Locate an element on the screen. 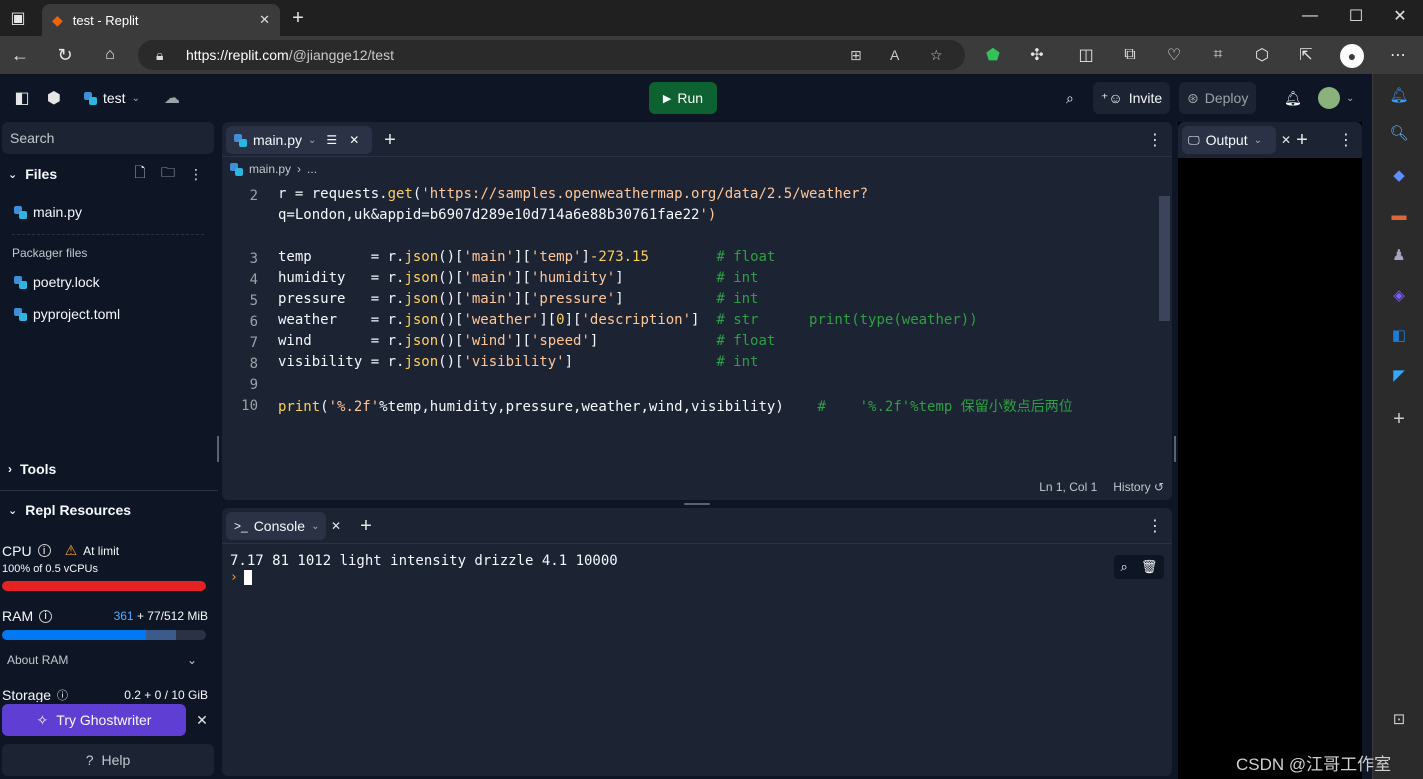 Image resolution: width=1423 pixels, height=779 pixels. editor-scrollbar is located at coordinates (1164, 258).